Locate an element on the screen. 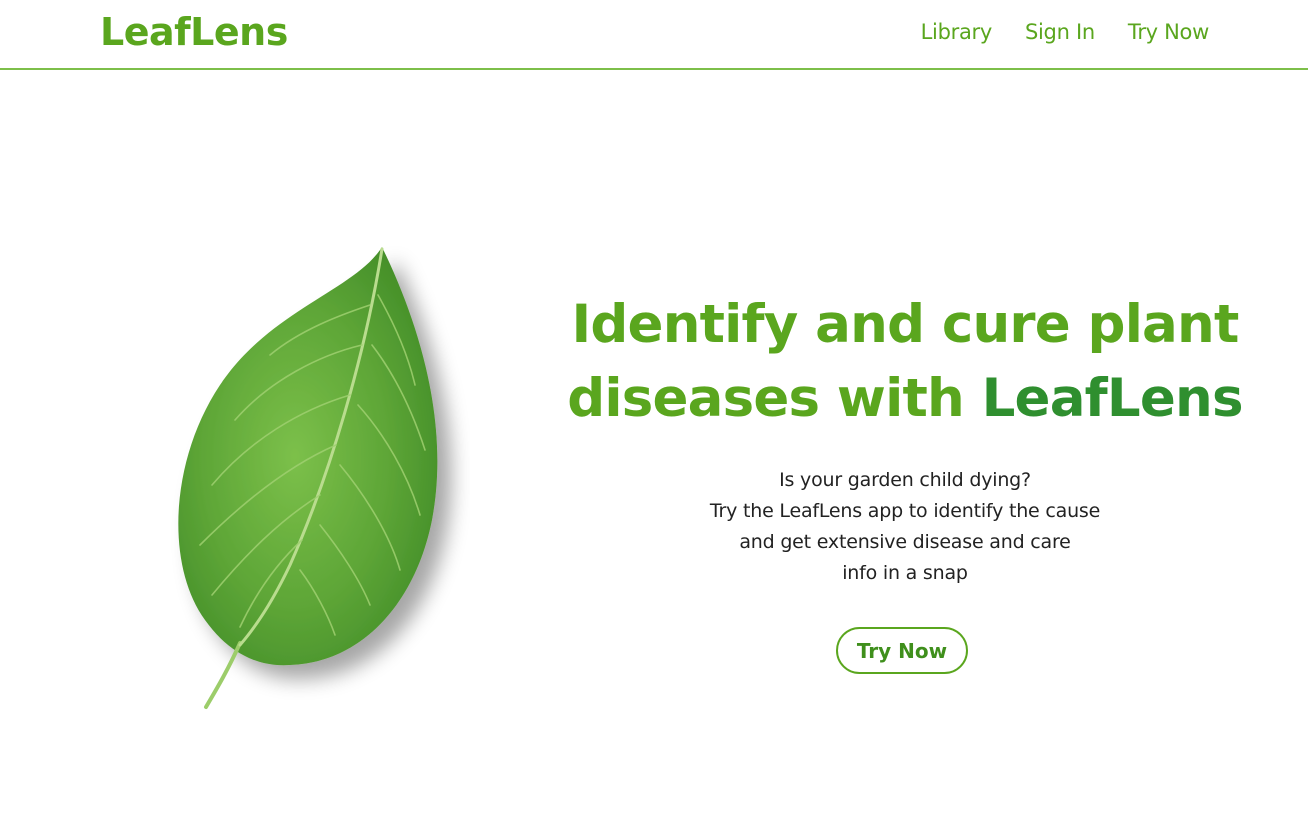 Image resolution: width=1308 pixels, height=816 pixels. nav-link-library: Library is located at coordinates (957, 32).